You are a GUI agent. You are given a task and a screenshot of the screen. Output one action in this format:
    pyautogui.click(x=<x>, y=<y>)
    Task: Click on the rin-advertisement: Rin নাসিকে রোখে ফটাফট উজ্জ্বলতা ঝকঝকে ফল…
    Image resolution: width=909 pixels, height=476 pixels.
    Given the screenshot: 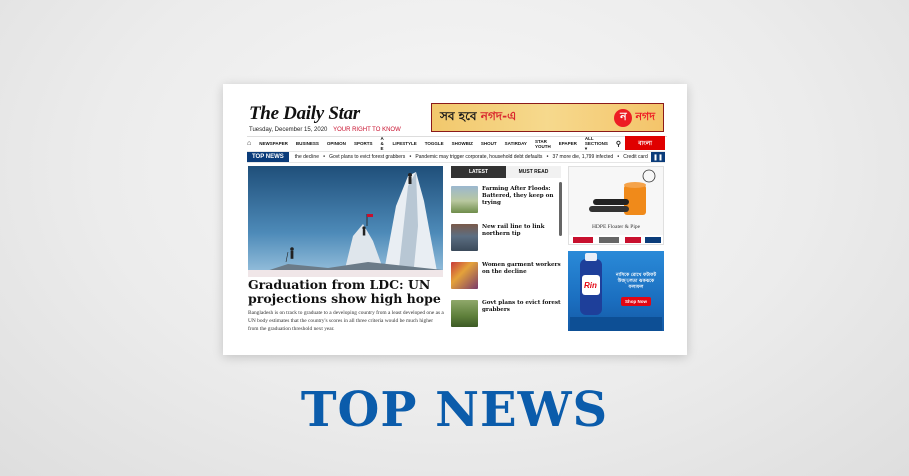 What is the action you would take?
    pyautogui.click(x=616, y=291)
    